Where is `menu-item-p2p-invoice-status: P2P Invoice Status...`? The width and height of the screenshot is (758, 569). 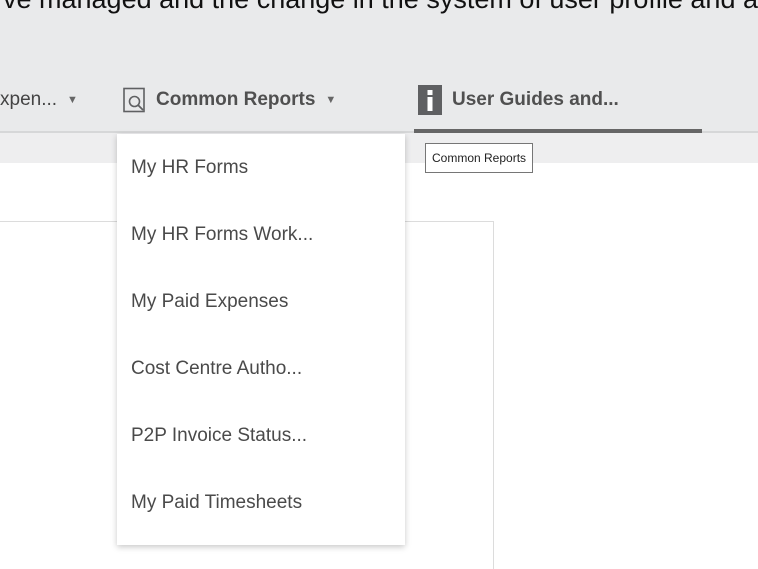
menu-item-p2p-invoice-status: P2P Invoice Status... is located at coordinates (261, 435).